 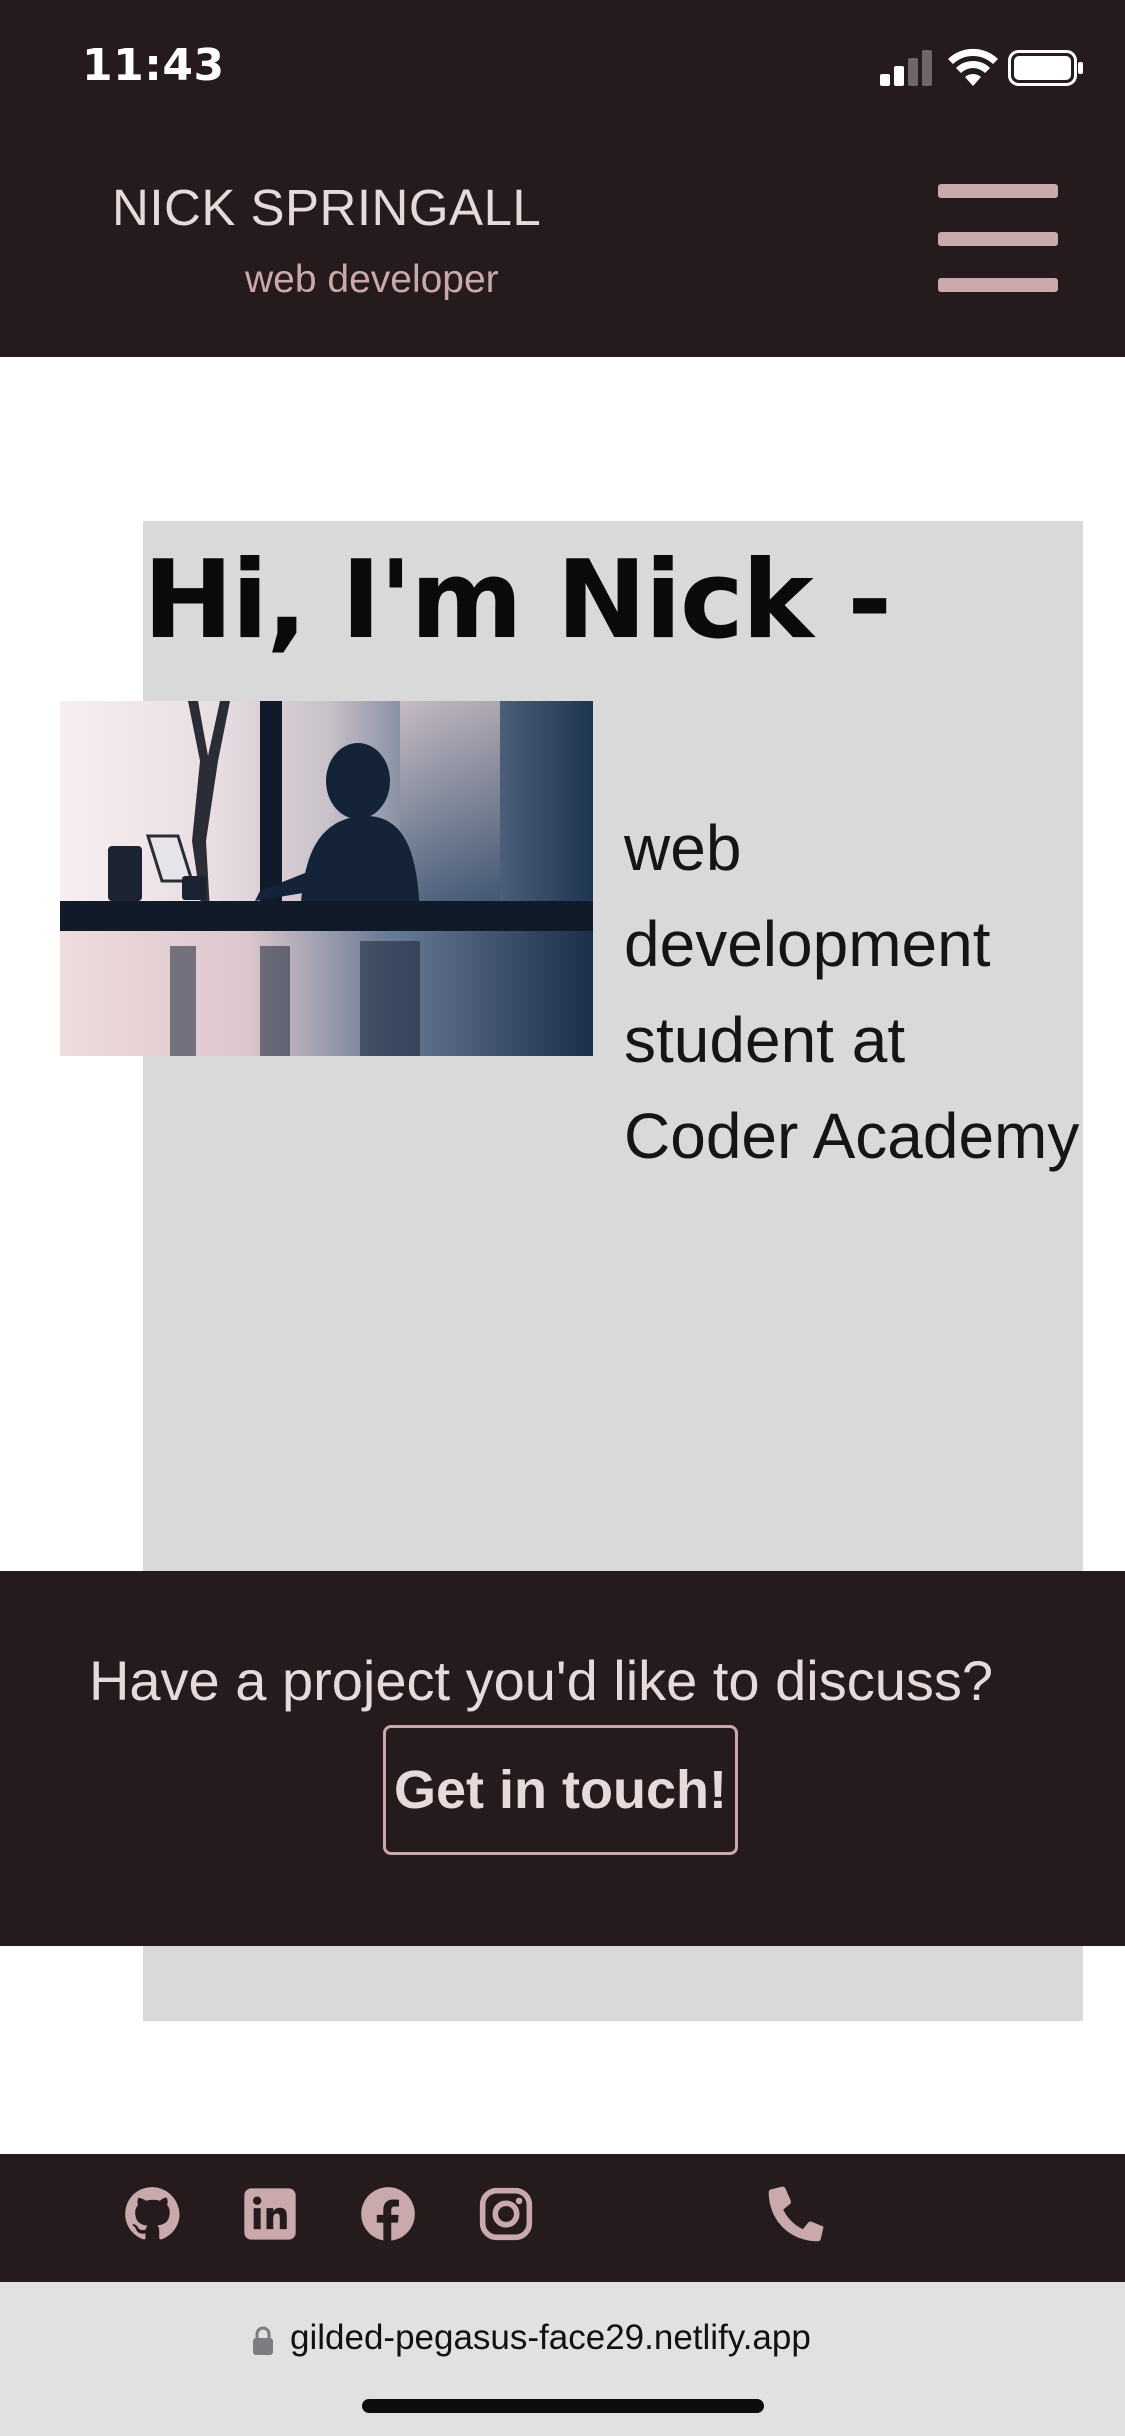 I want to click on hero-description-line: student at, so click(x=765, y=1040).